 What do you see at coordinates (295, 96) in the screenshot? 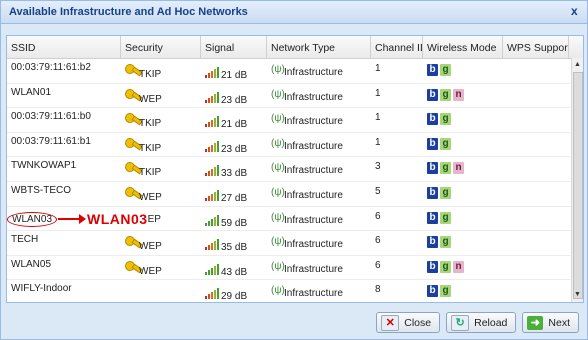
I see `table-row: WLAN01 WEP 23 dB (ψ)Infrastructure 1 b g n` at bounding box center [295, 96].